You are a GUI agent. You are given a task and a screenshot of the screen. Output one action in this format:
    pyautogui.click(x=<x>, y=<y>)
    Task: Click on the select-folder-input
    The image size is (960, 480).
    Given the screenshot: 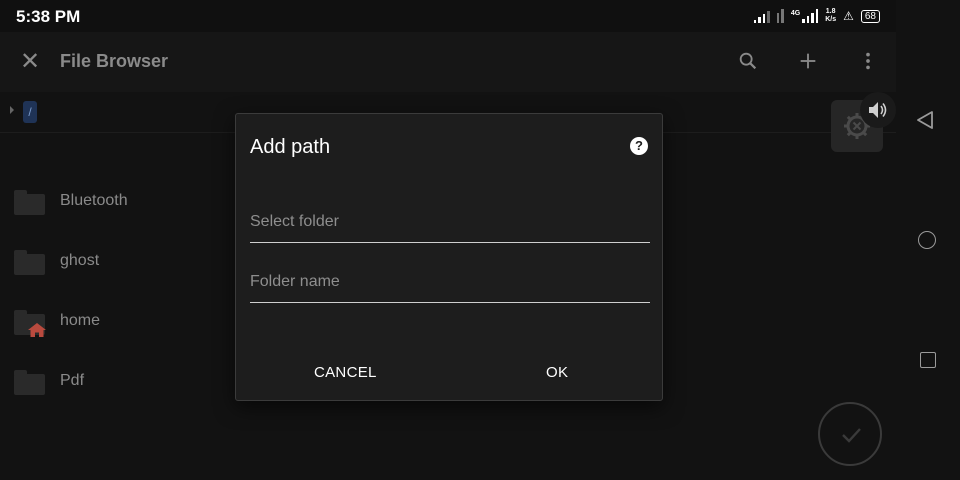 What is the action you would take?
    pyautogui.click(x=450, y=222)
    